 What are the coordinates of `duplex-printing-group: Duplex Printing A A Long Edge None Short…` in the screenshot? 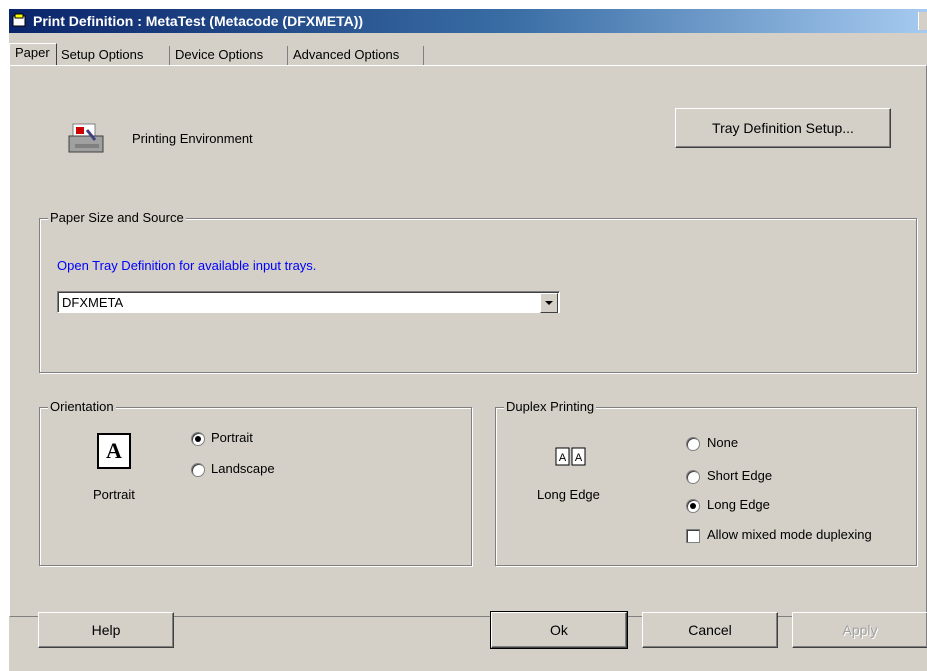 It's located at (706, 482).